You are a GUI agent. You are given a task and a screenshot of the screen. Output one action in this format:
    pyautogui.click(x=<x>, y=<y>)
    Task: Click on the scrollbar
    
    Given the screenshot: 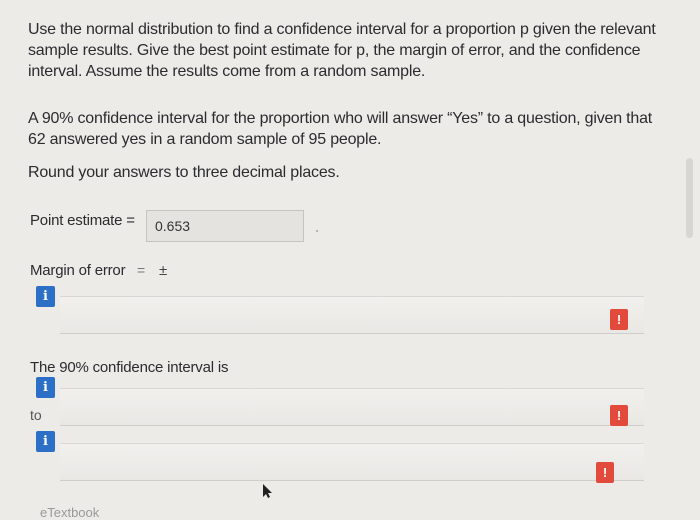 What is the action you would take?
    pyautogui.click(x=689, y=198)
    